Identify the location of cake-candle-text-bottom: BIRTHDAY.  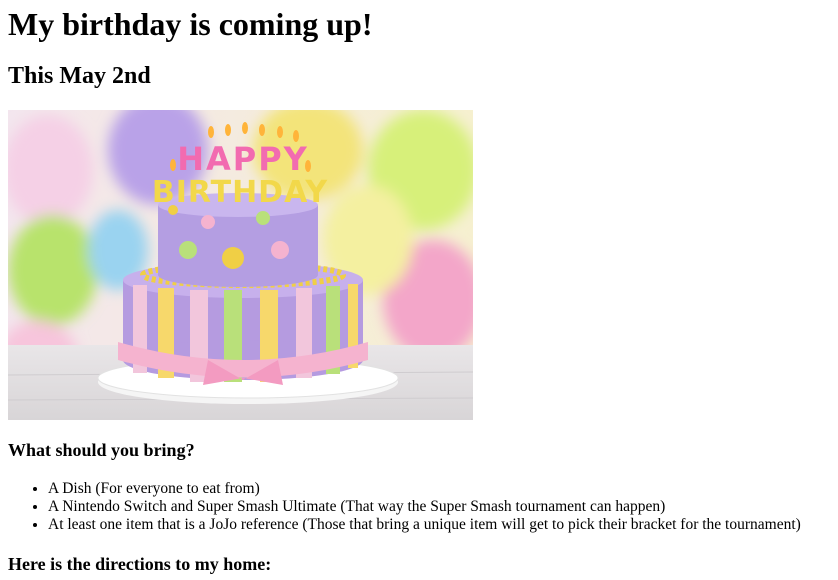
(240, 192).